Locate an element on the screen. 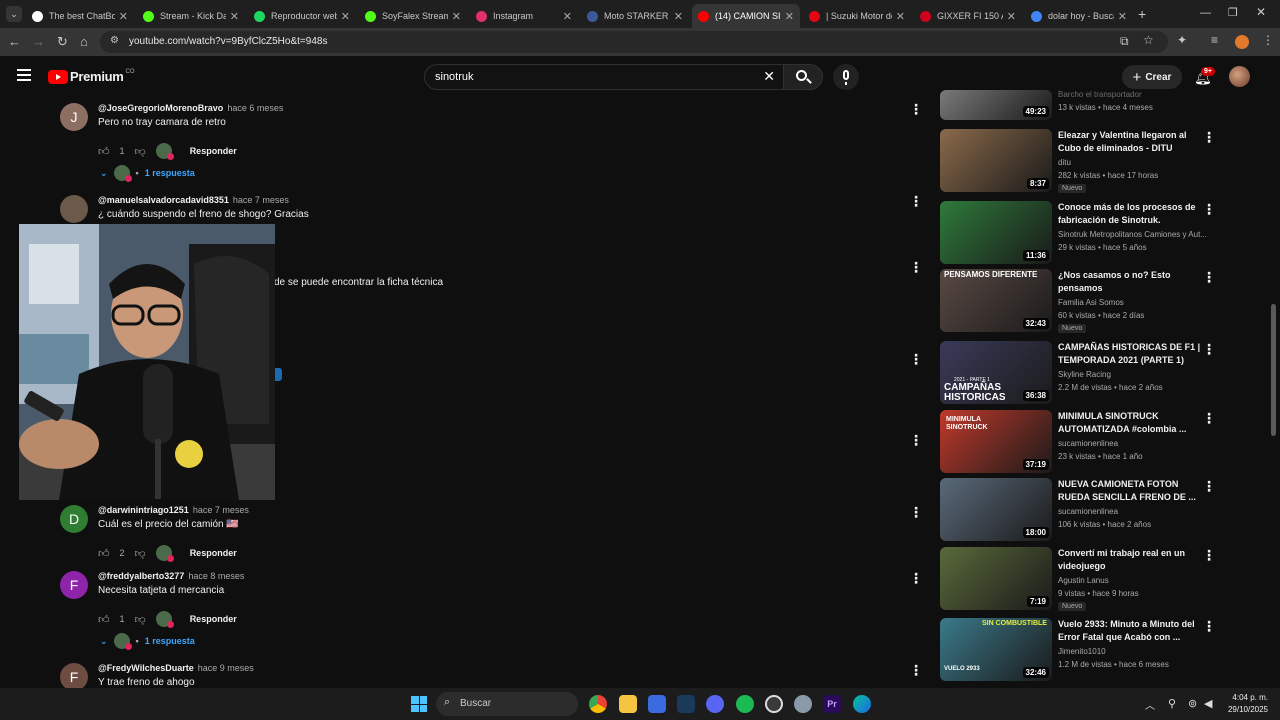 The image size is (1280, 720). speaker-icon: ◀ is located at coordinates (1208, 703).